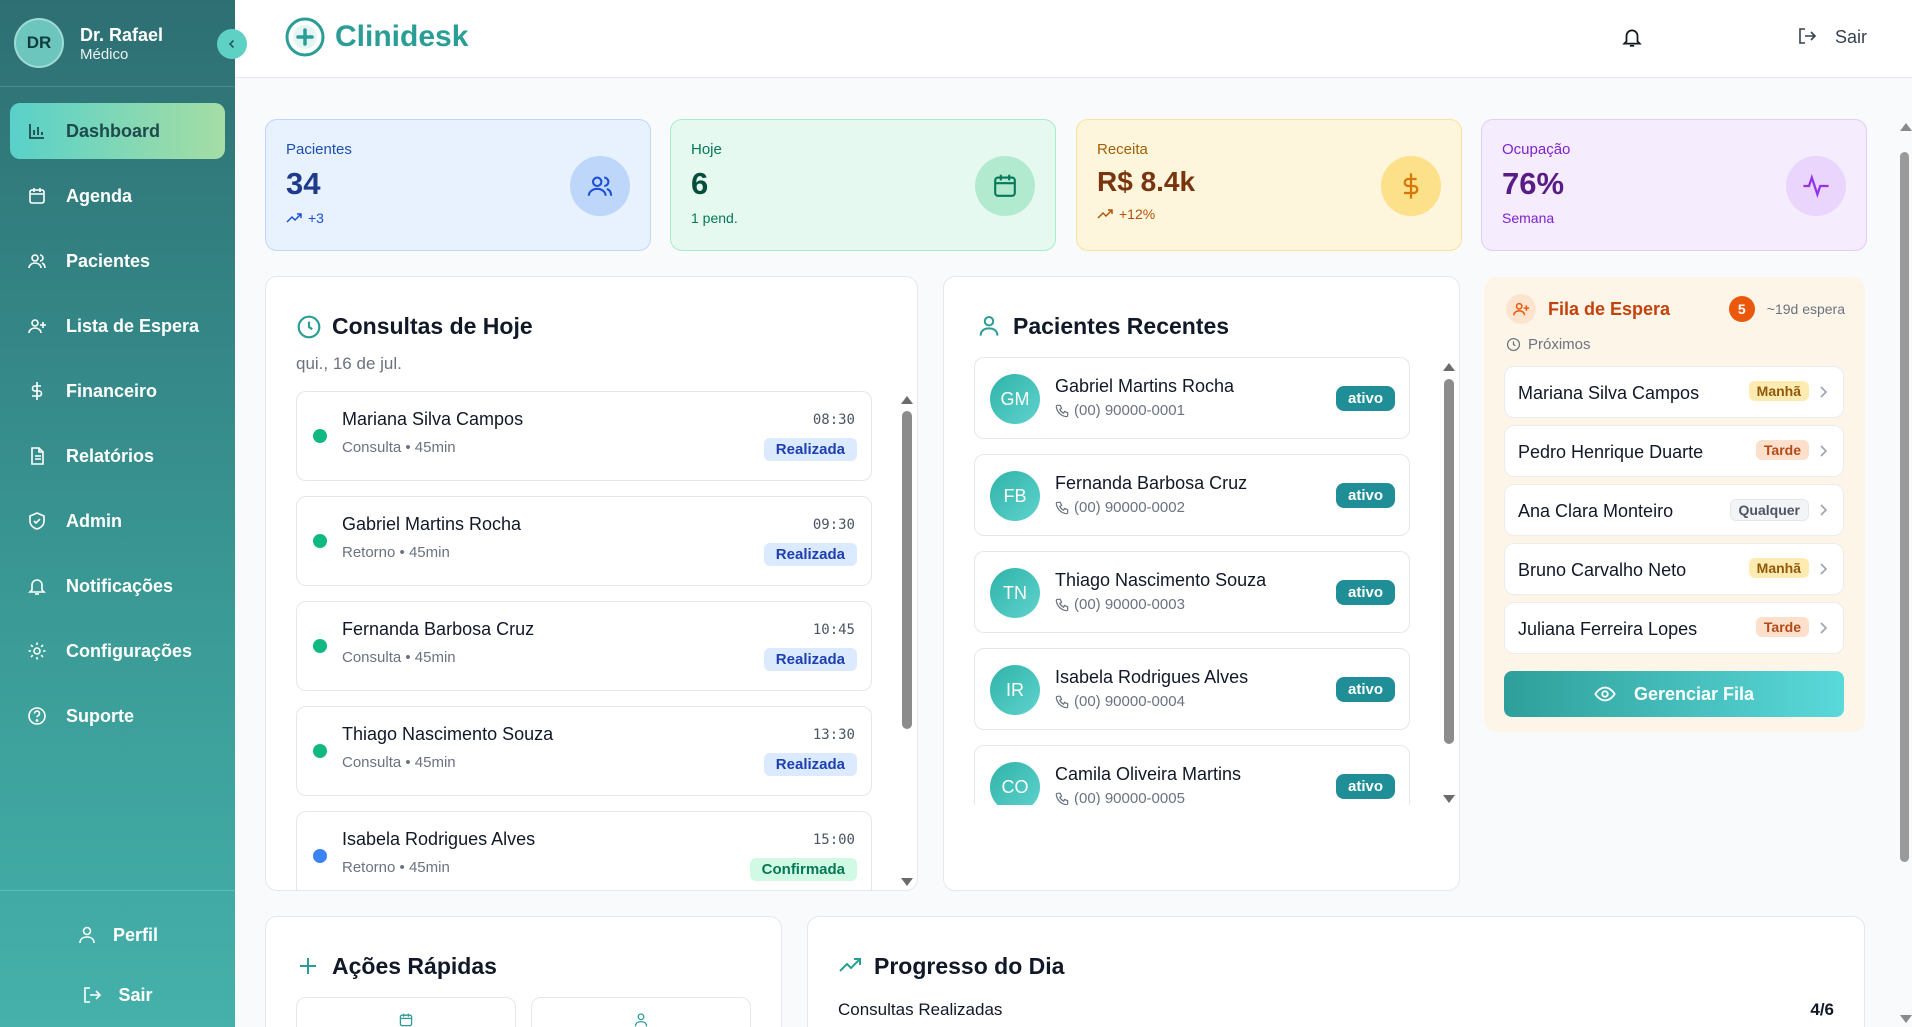 Image resolution: width=1912 pixels, height=1027 pixels. Describe the element at coordinates (1674, 185) in the screenshot. I see `stat-card-ocupacao: Ocupação 76% Semana` at that location.